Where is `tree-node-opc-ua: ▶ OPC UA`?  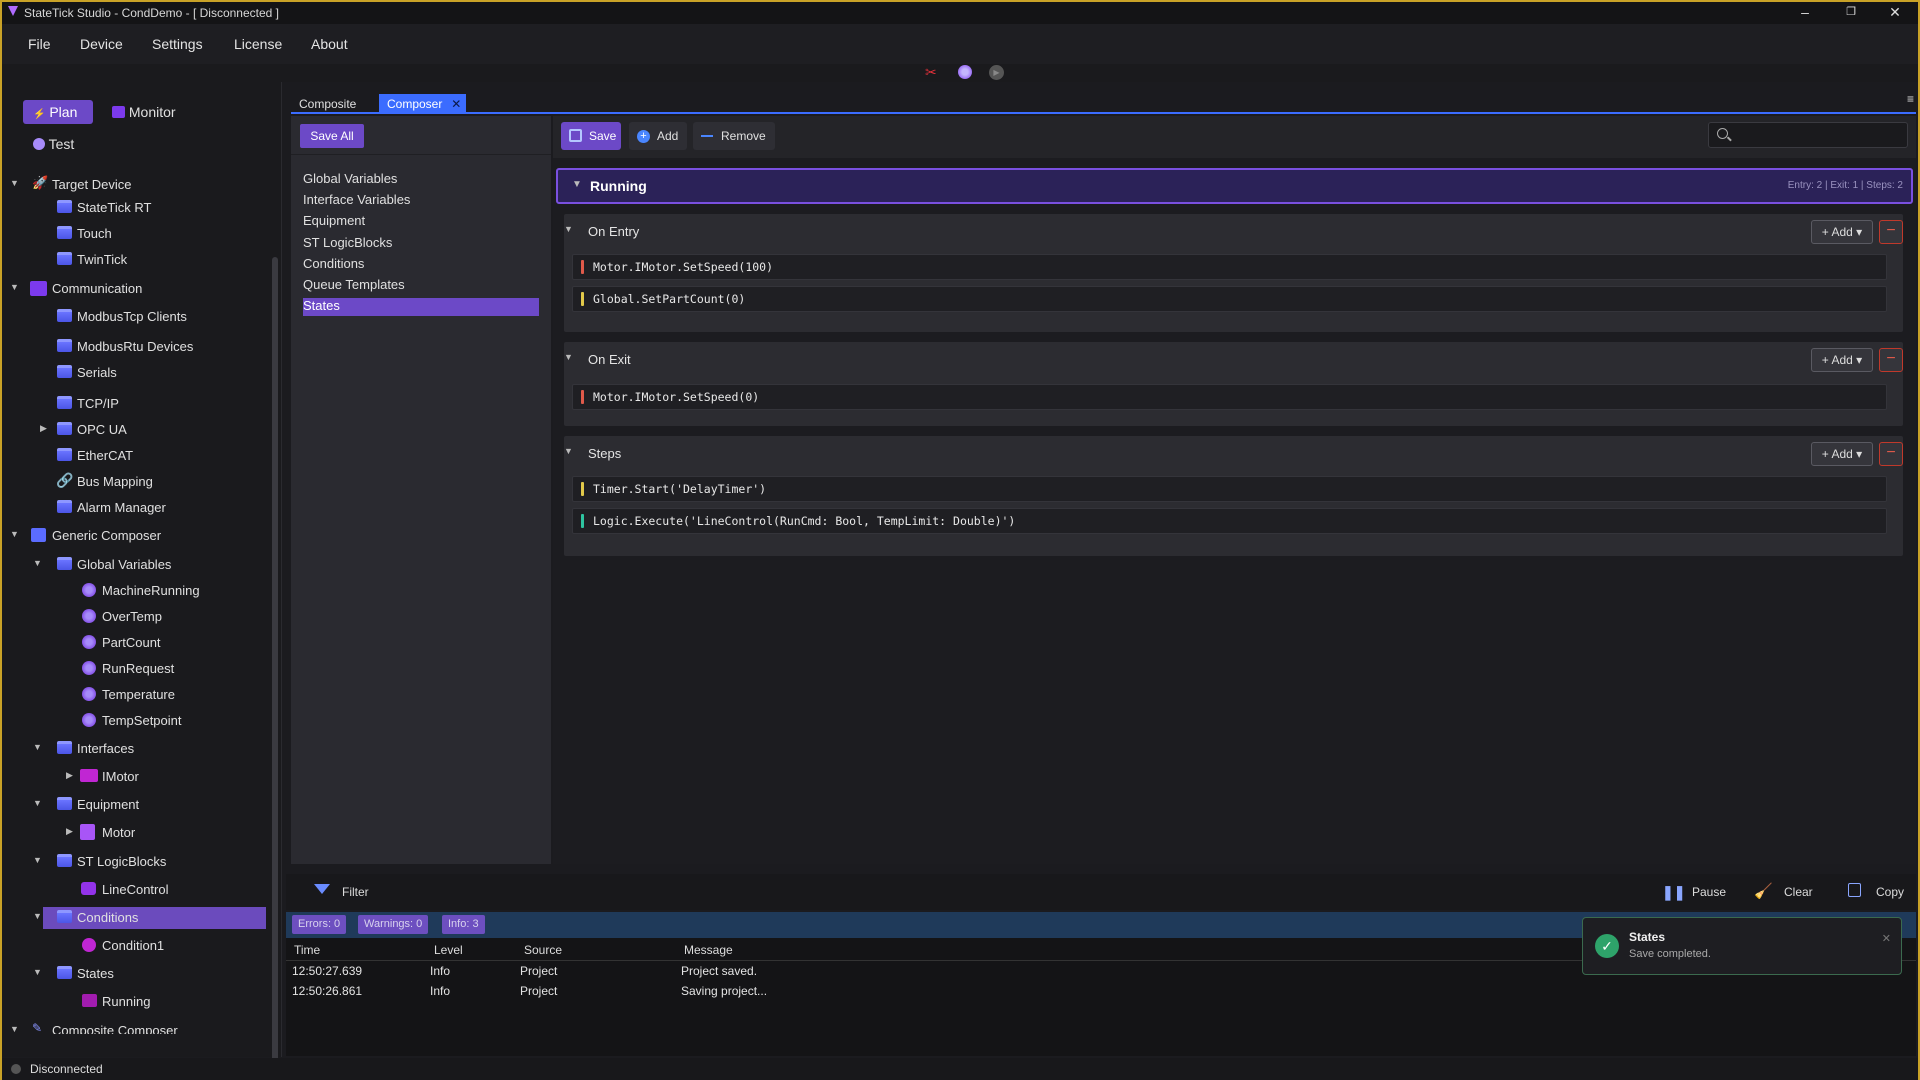
tree-node-opc-ua: ▶ OPC UA is located at coordinates (140, 430).